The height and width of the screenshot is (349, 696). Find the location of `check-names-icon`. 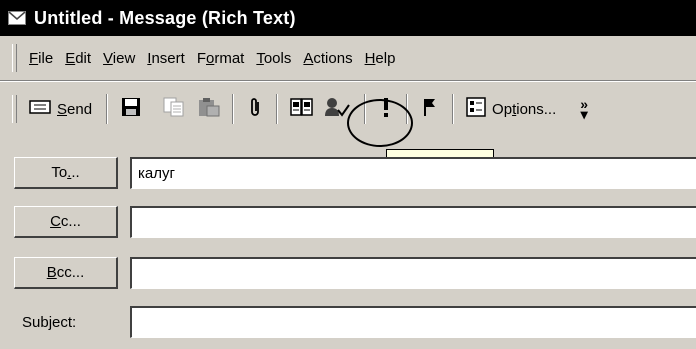

check-names-icon is located at coordinates (337, 109).